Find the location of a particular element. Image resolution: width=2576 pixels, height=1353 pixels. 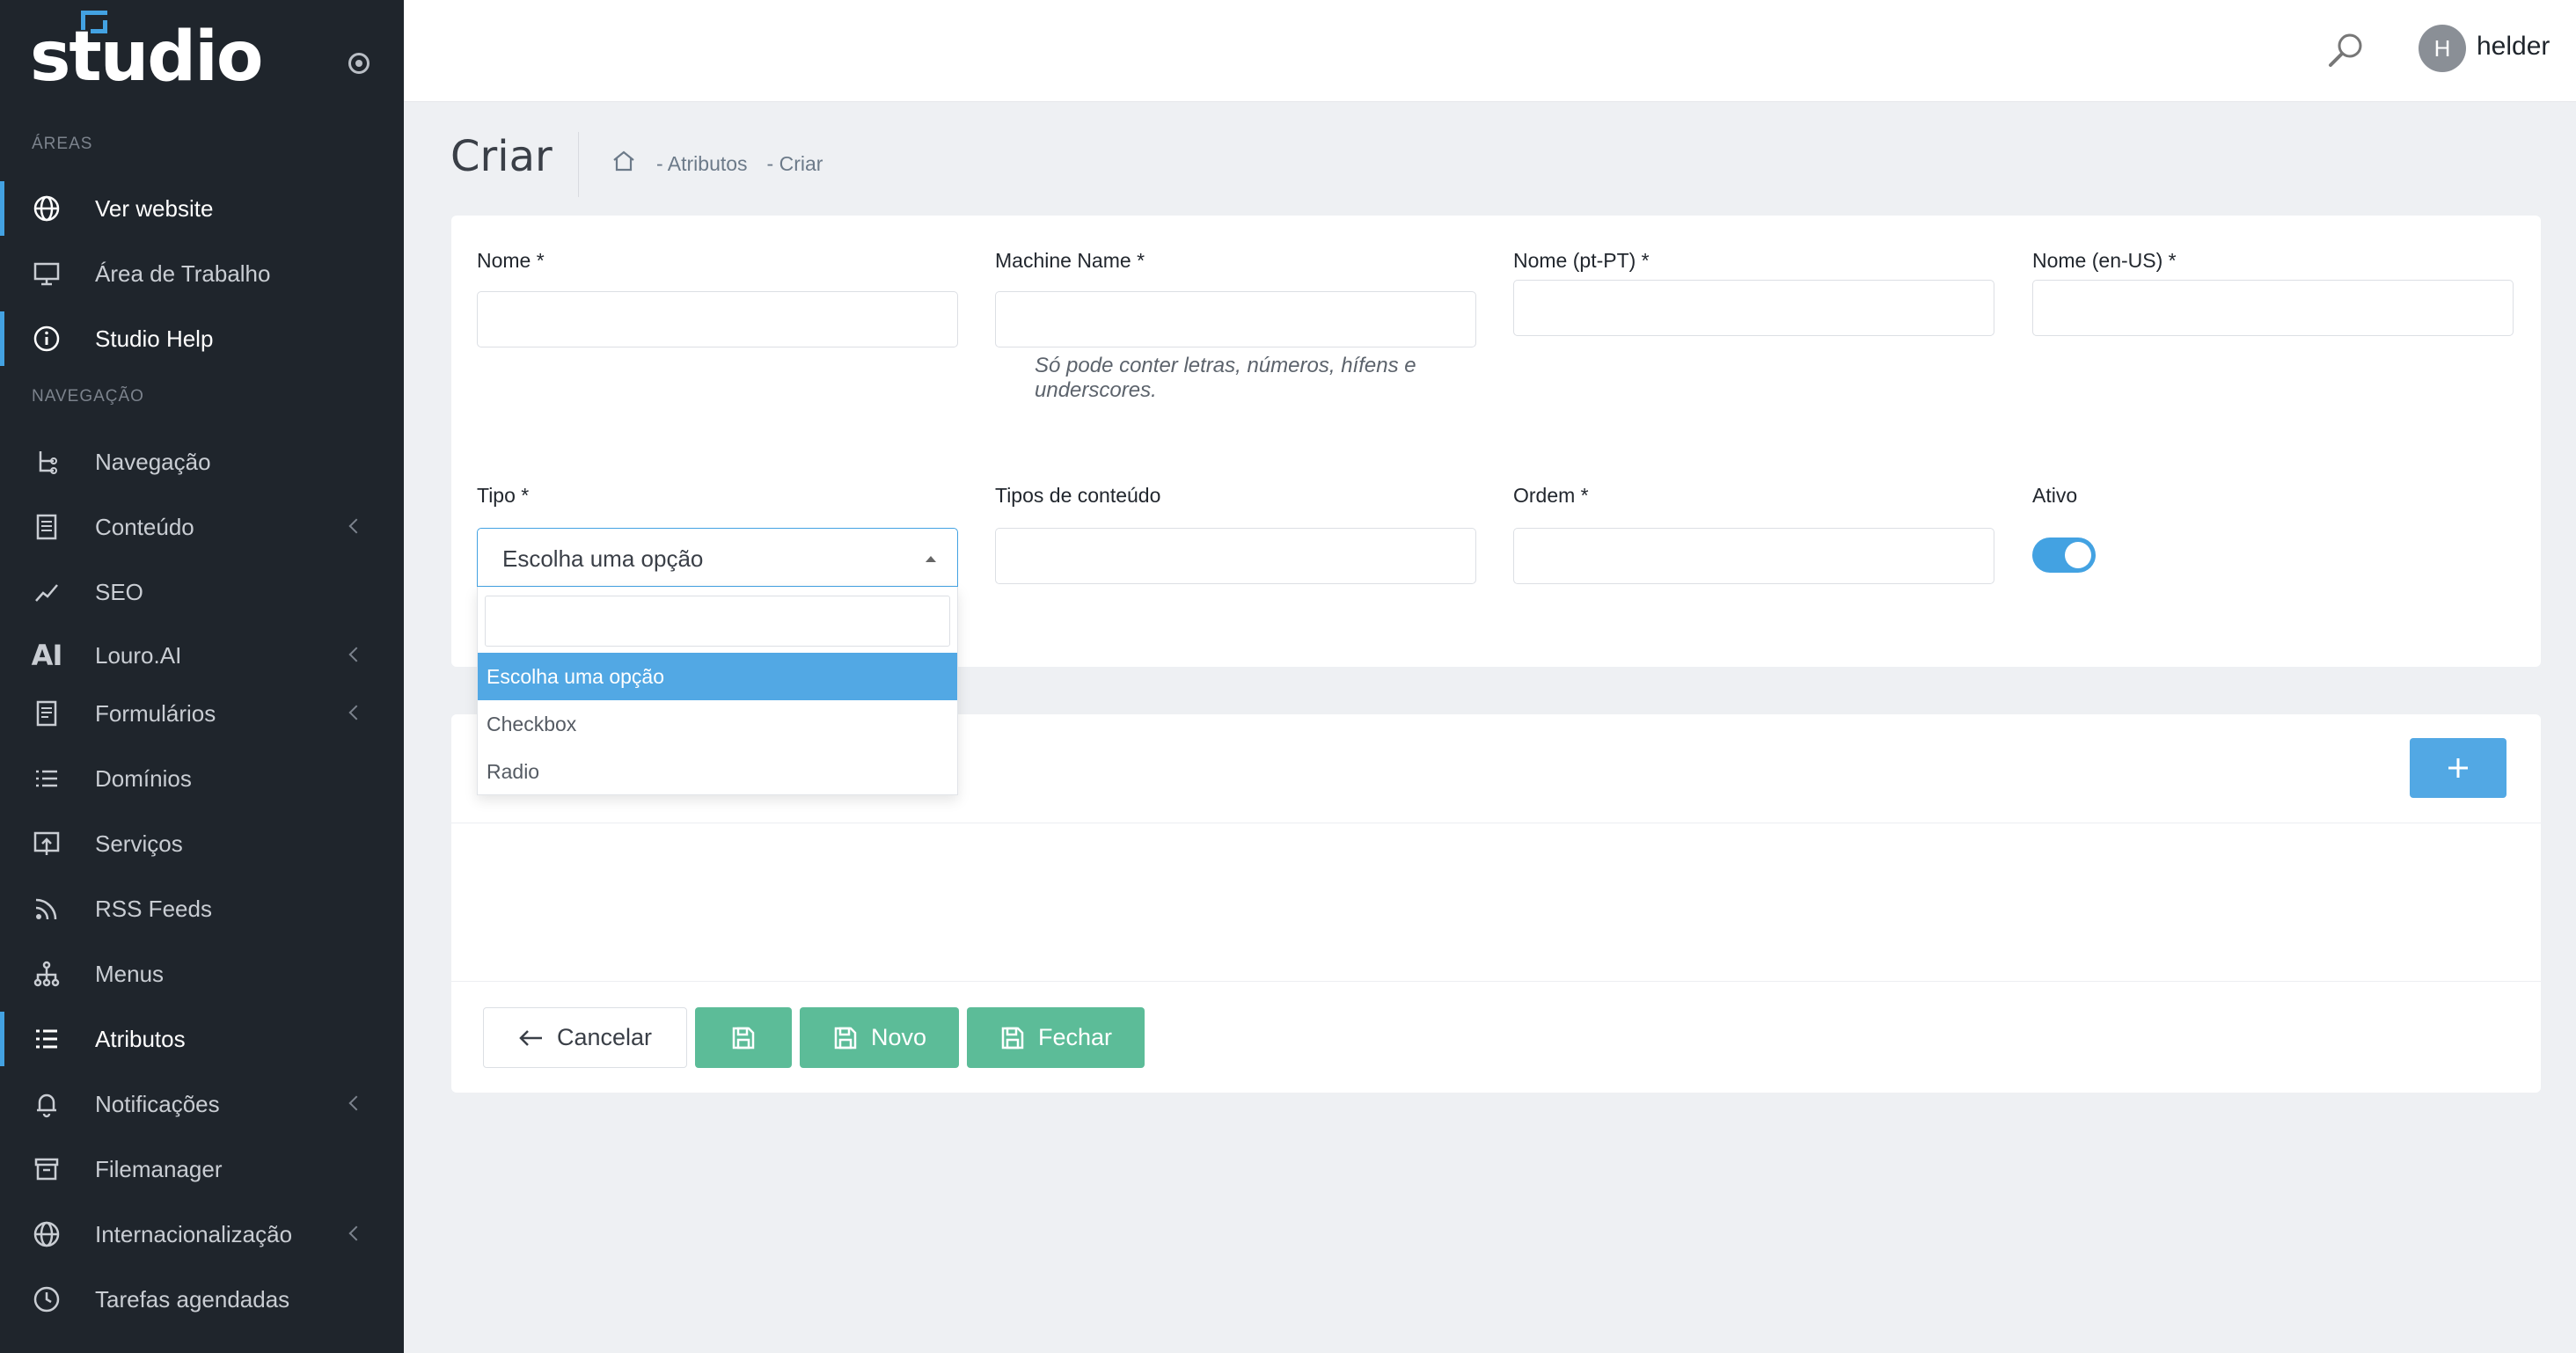

section-label-navigation: NAVEGAÇÃO is located at coordinates (88, 396).